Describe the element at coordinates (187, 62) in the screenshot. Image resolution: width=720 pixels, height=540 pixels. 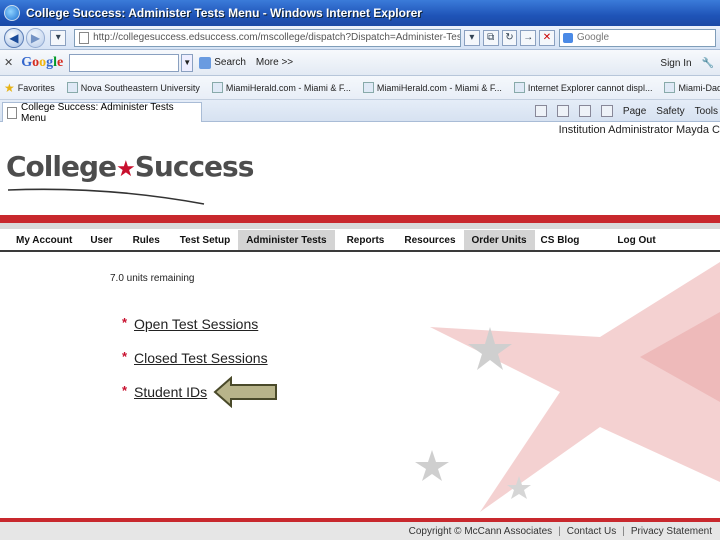
I see `google-search-dropdown-icon: ▼` at that location.